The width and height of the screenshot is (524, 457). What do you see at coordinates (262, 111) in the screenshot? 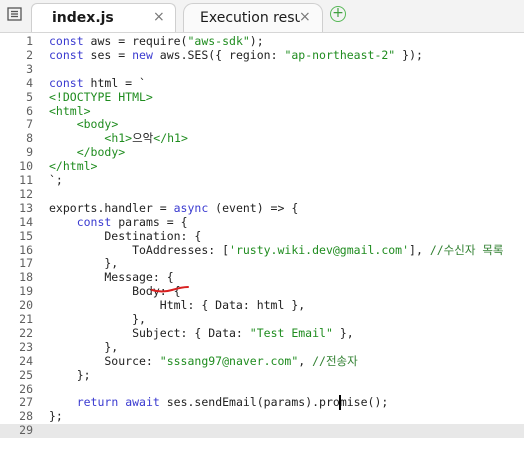
I see `code-line: 6 <html>` at bounding box center [262, 111].